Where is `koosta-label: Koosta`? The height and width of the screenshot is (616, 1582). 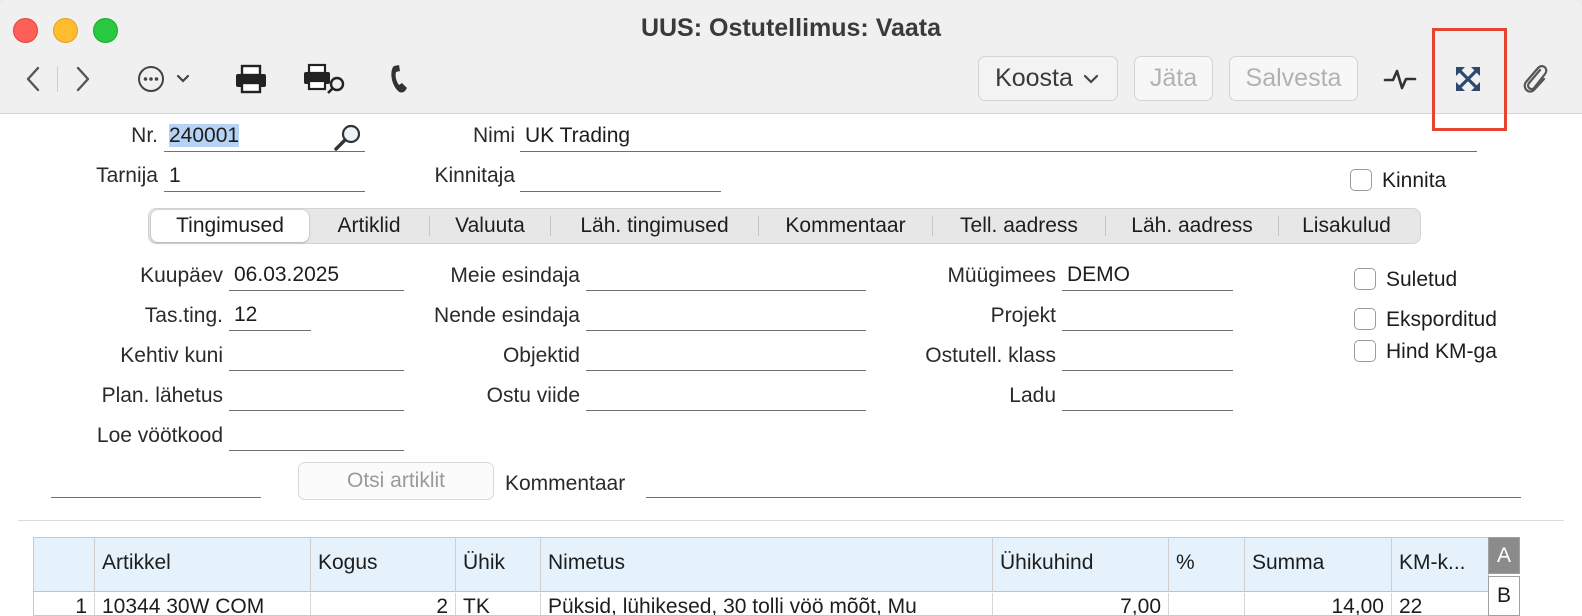
koosta-label: Koosta is located at coordinates (1034, 78).